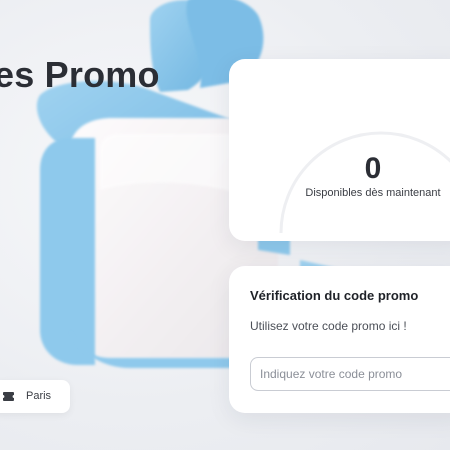 The width and height of the screenshot is (450, 450). I want to click on city-label: Paris, so click(39, 396).